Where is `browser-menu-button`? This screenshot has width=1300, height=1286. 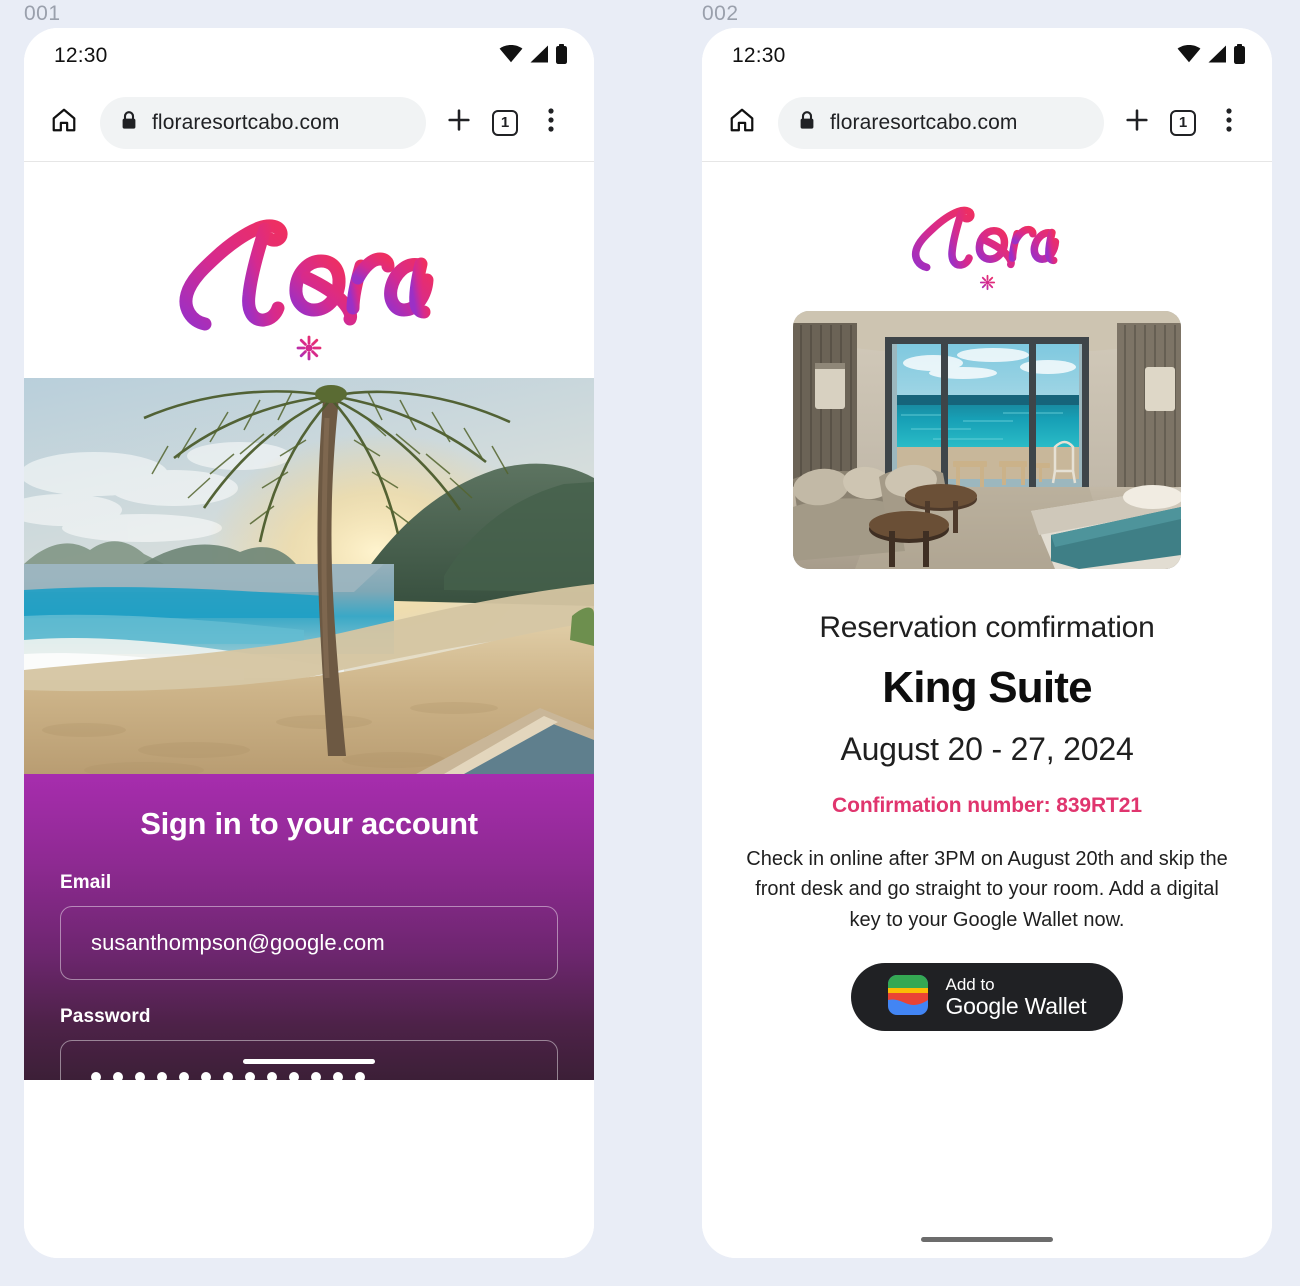
browser-menu-button is located at coordinates (551, 123).